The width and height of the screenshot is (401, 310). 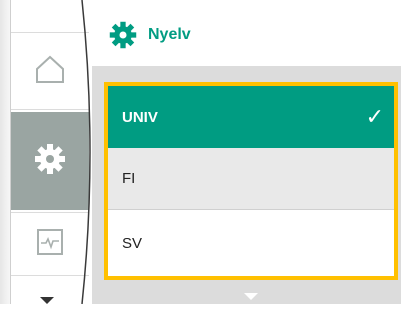 What do you see at coordinates (374, 116) in the screenshot?
I see `check-icon: ✓` at bounding box center [374, 116].